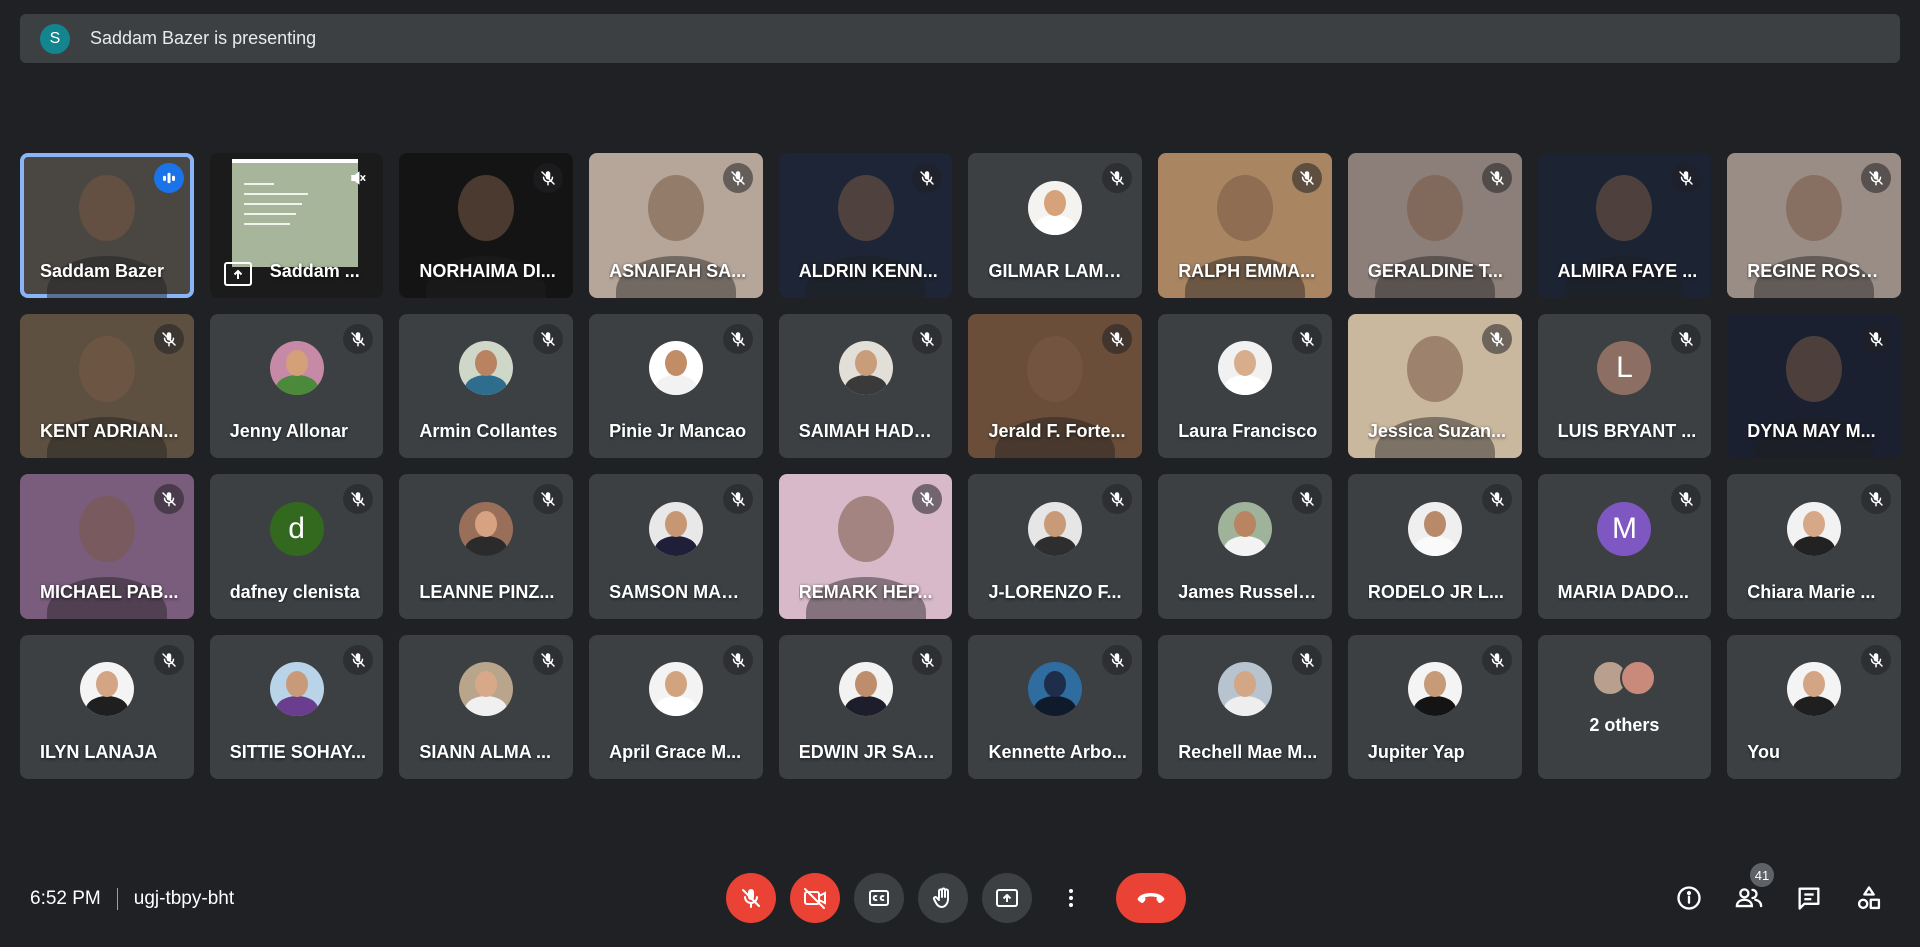 The height and width of the screenshot is (947, 1920). What do you see at coordinates (1624, 706) in the screenshot?
I see `participant-tile: 2 others` at bounding box center [1624, 706].